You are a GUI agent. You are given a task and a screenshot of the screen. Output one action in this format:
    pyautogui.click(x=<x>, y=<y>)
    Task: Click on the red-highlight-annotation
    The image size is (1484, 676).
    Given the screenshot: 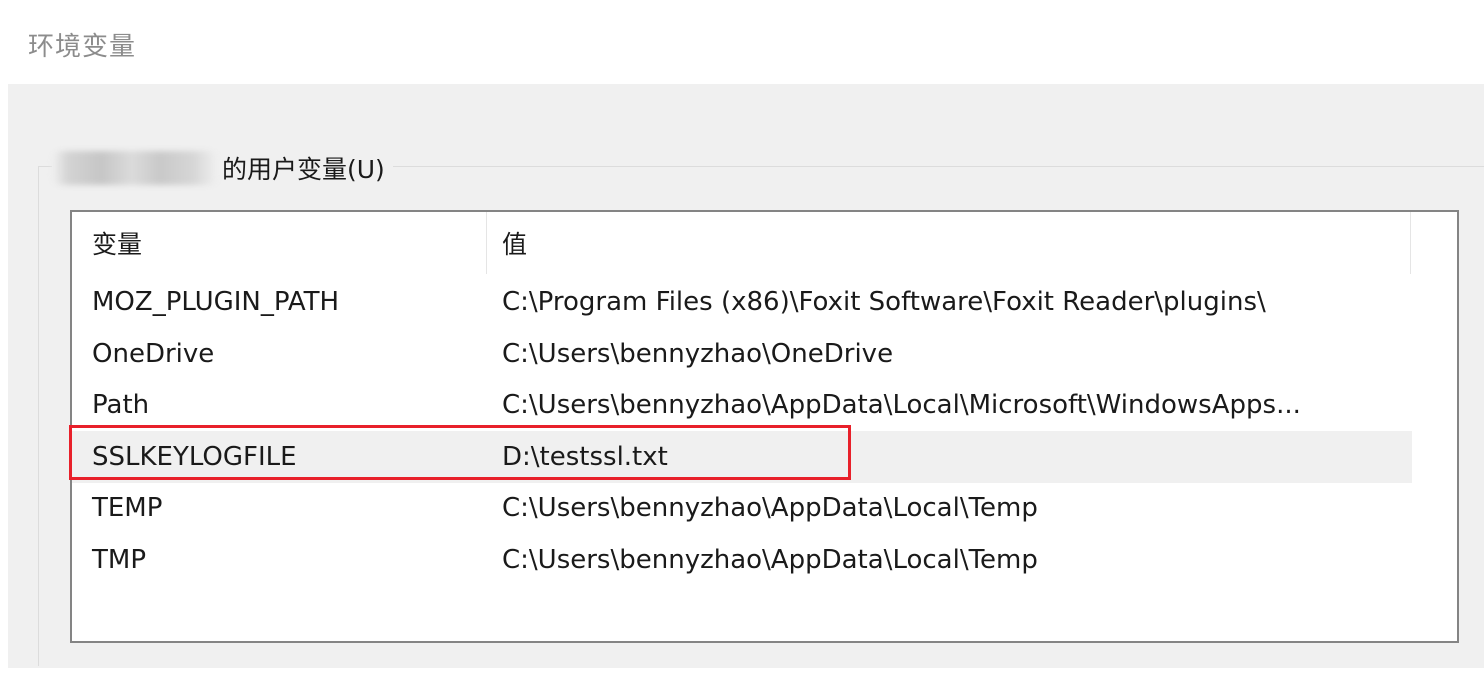 What is the action you would take?
    pyautogui.click(x=460, y=452)
    